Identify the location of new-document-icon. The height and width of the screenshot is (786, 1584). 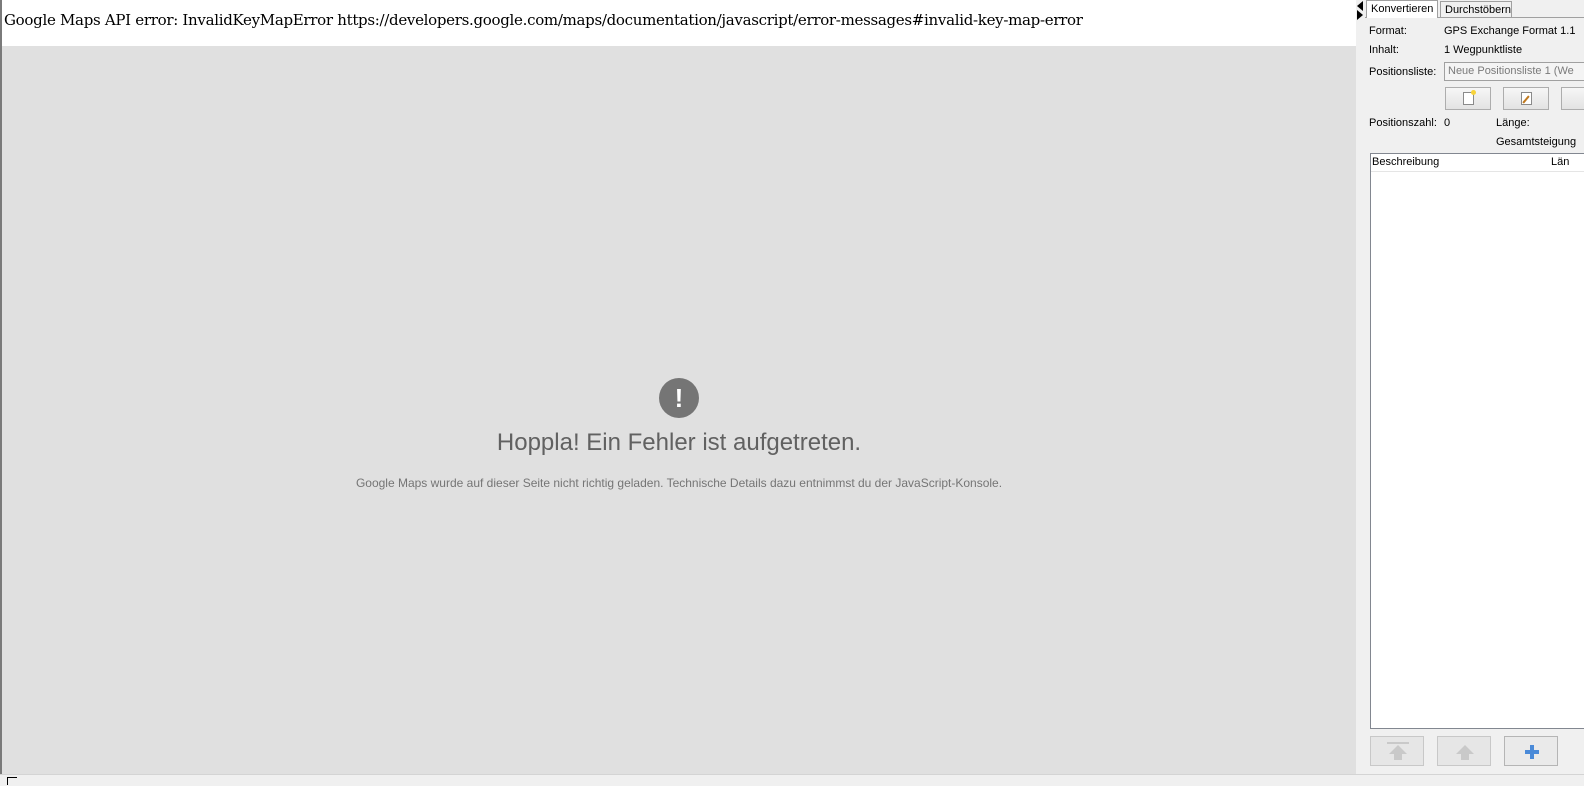
(1469, 97).